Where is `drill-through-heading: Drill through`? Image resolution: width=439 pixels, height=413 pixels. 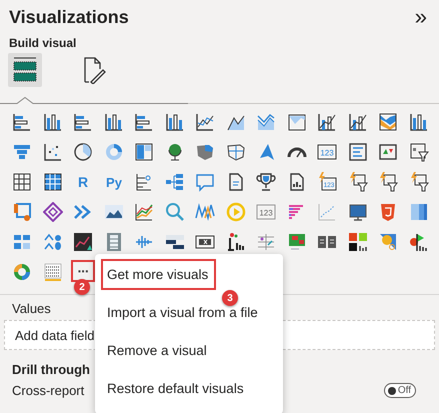
drill-through-heading: Drill through is located at coordinates (51, 369).